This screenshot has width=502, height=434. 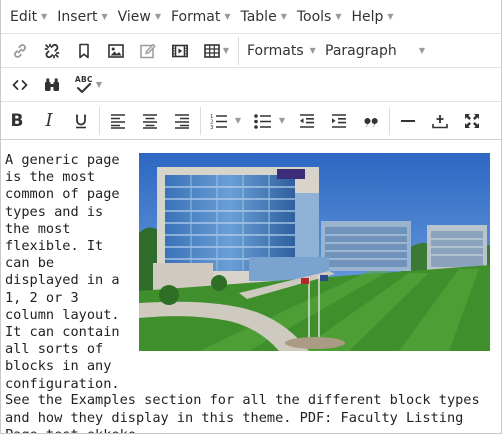 What do you see at coordinates (212, 127) in the screenshot?
I see `svg-text: 3` at bounding box center [212, 127].